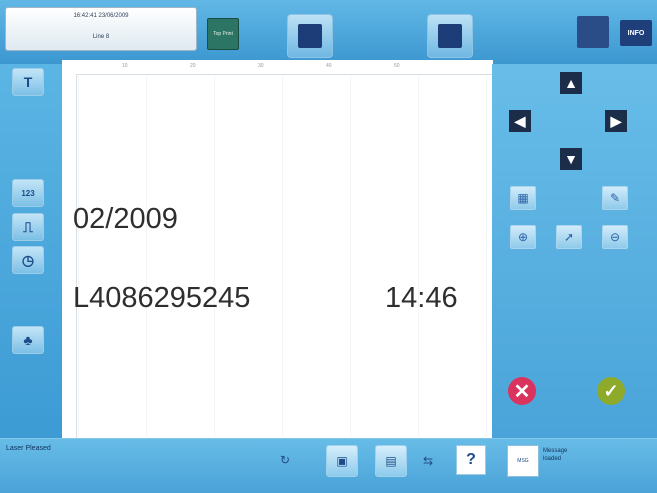 The image size is (657, 493). I want to click on preview-icon: ▣, so click(342, 461).